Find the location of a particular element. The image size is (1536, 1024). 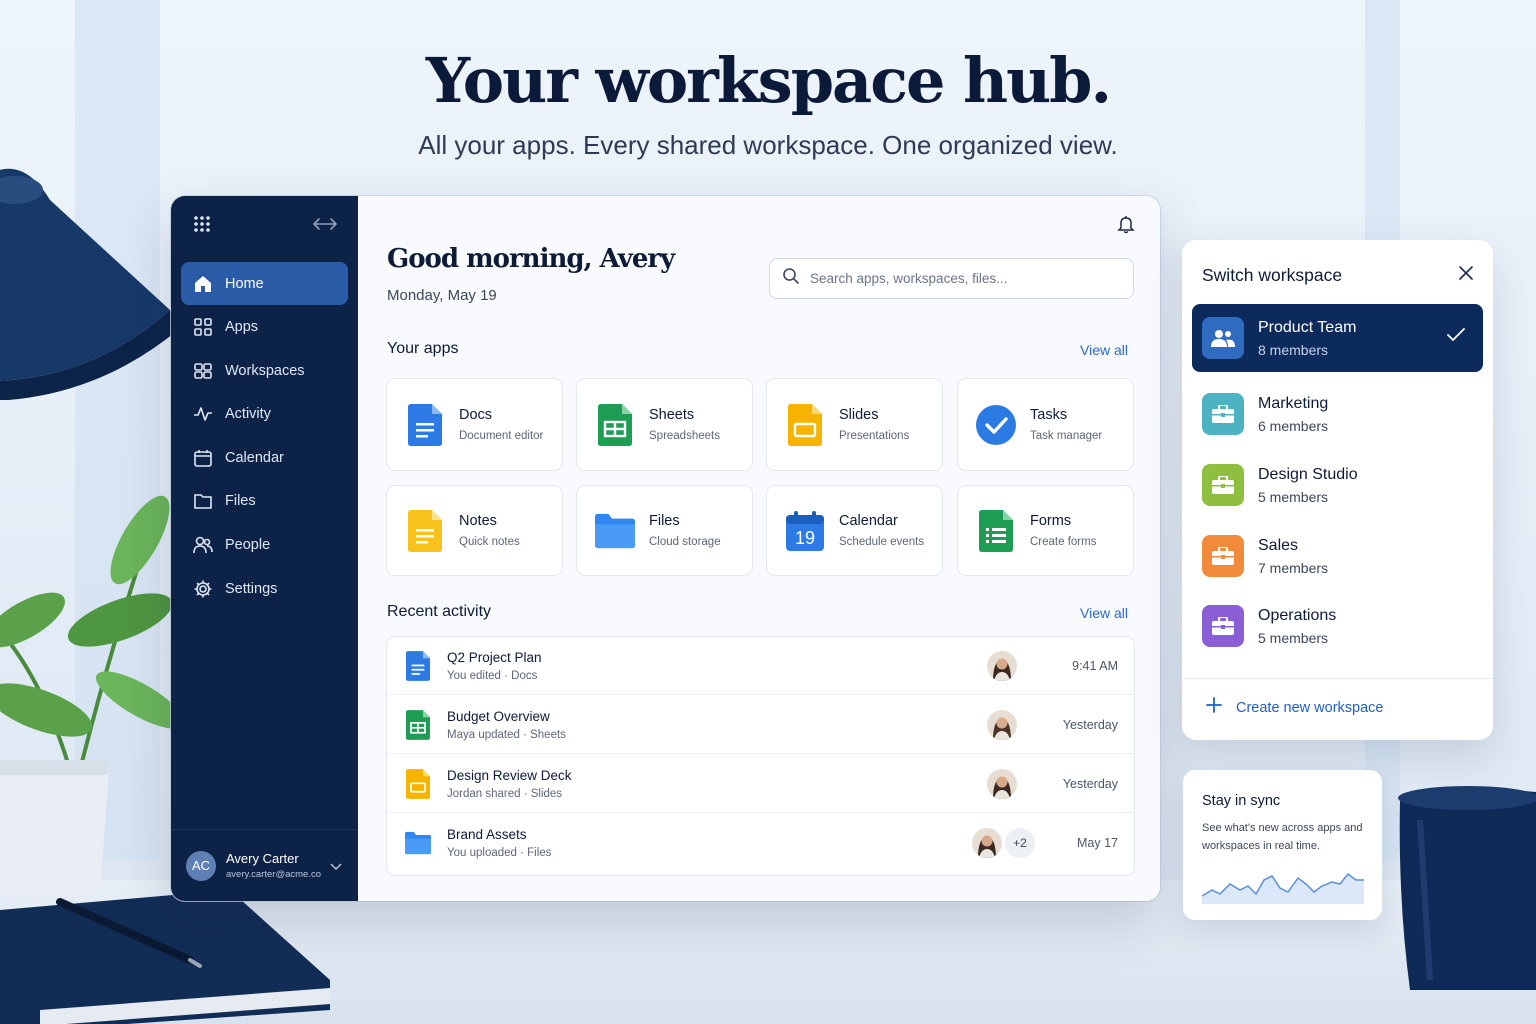

app-card-slides: Slides Presentations is located at coordinates (854, 424).